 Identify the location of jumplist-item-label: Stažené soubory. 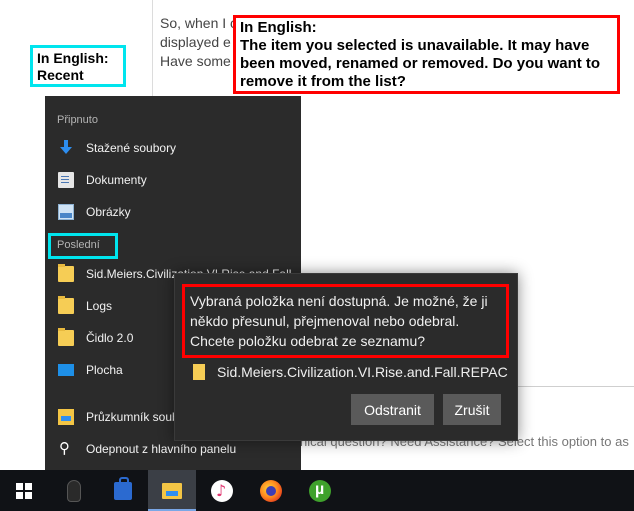
(131, 148).